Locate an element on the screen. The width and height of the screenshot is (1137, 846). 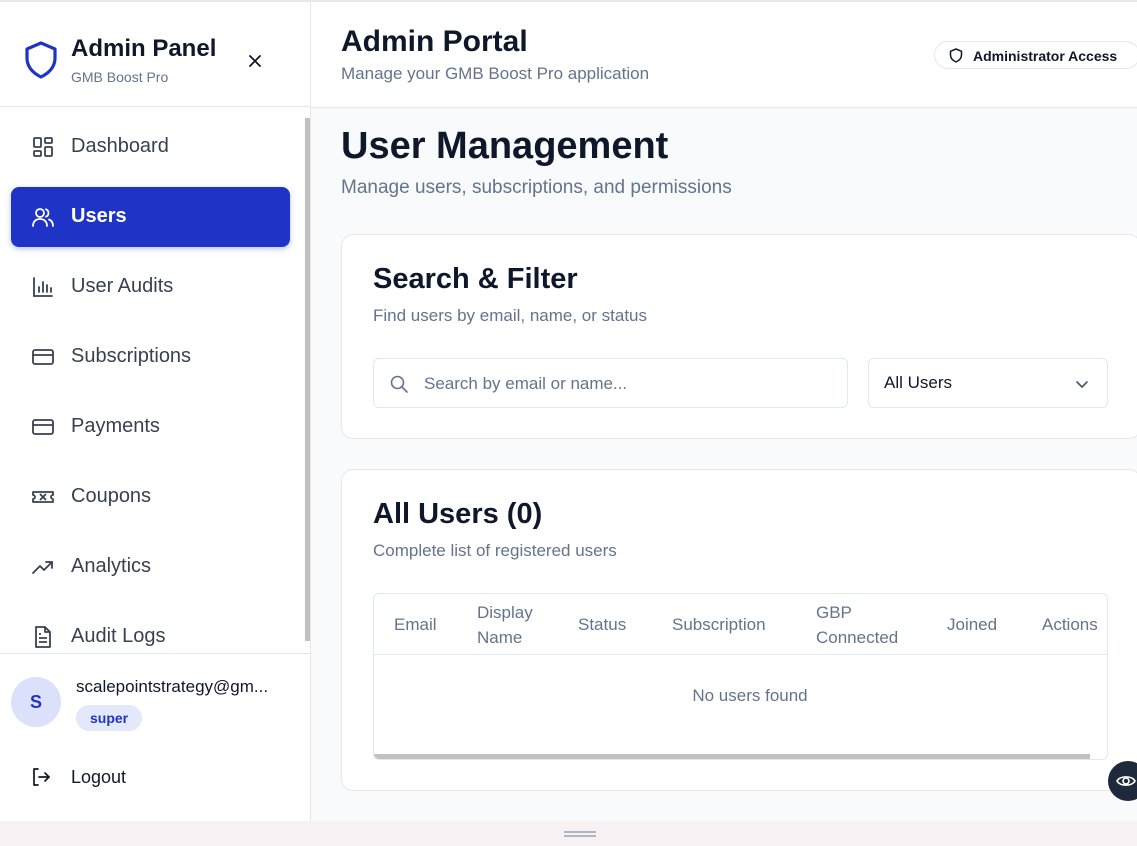
table-horizontal-scrollbar is located at coordinates (732, 756).